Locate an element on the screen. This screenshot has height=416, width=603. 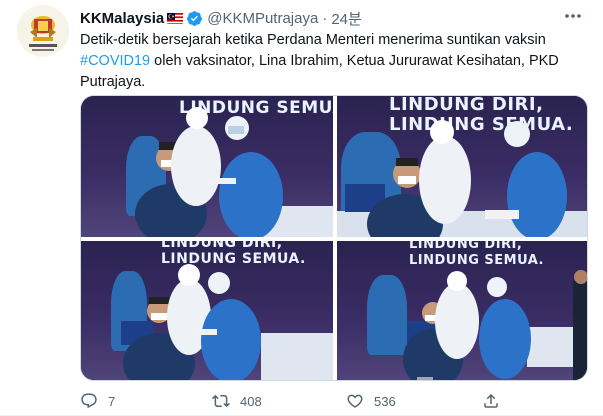
tweet-header: KKMalaysia @KKMPutrajaya · 24분 is located at coordinates (221, 18).